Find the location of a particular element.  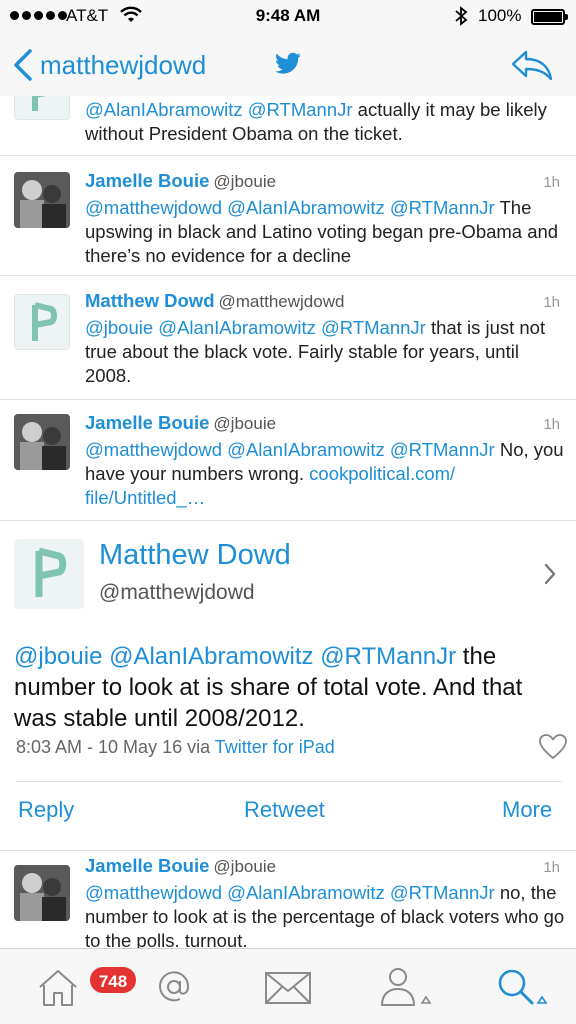

back-button: matthewjdowd is located at coordinates (109, 65).